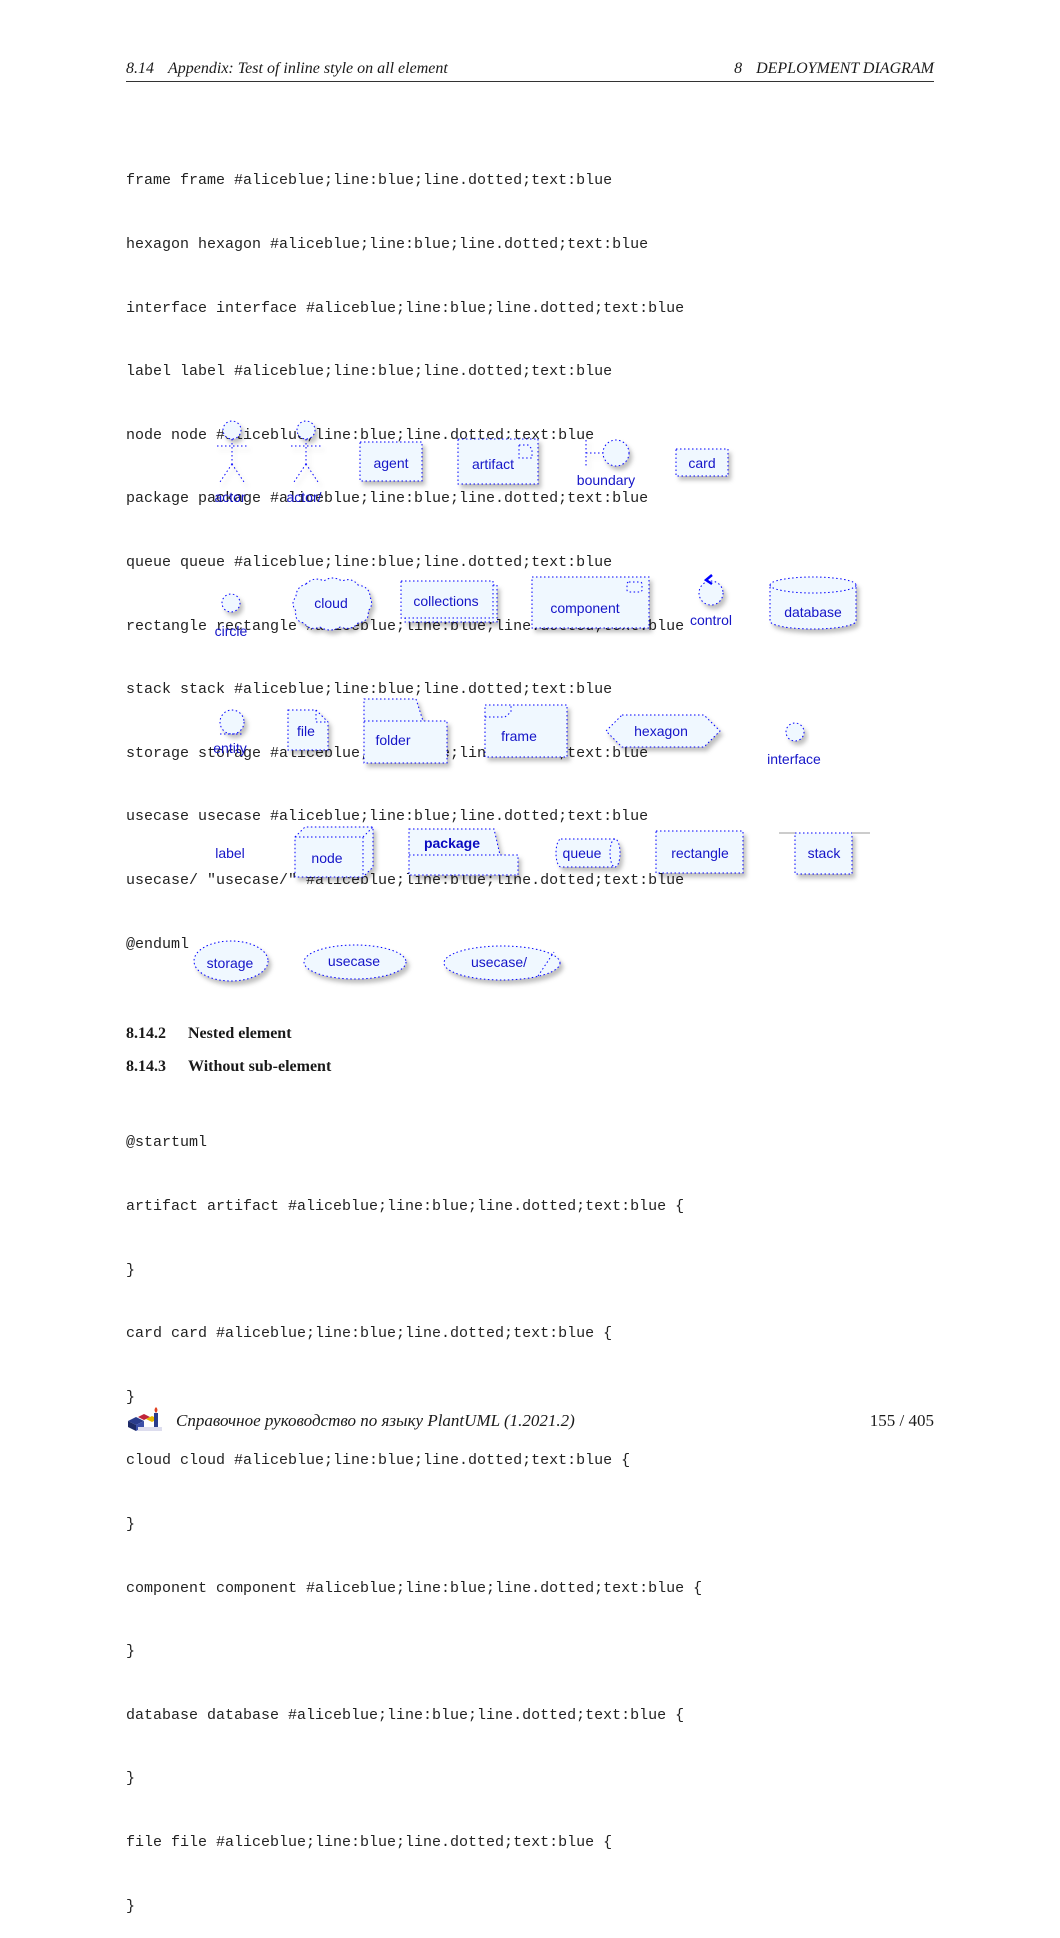 This screenshot has height=1938, width=1060. Describe the element at coordinates (584, 608) in the screenshot. I see `component-label: component` at that location.